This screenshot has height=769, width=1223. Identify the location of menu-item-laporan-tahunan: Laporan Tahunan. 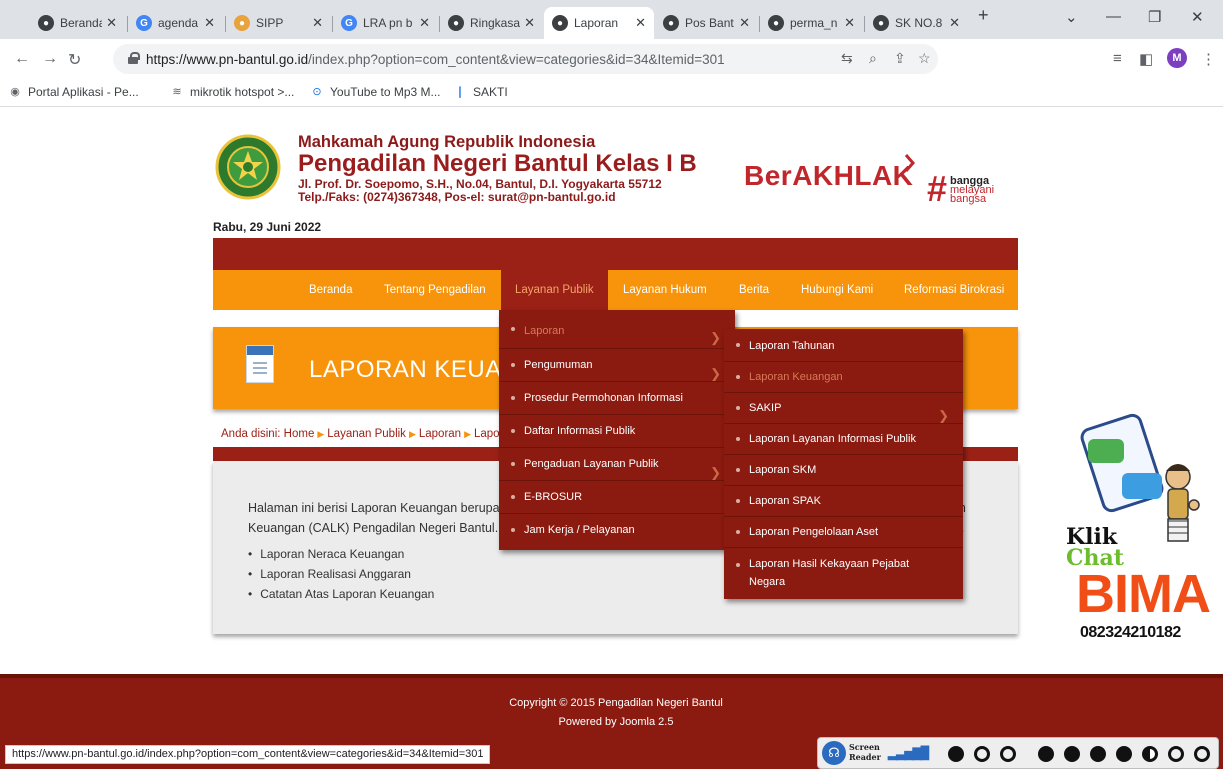
(843, 345).